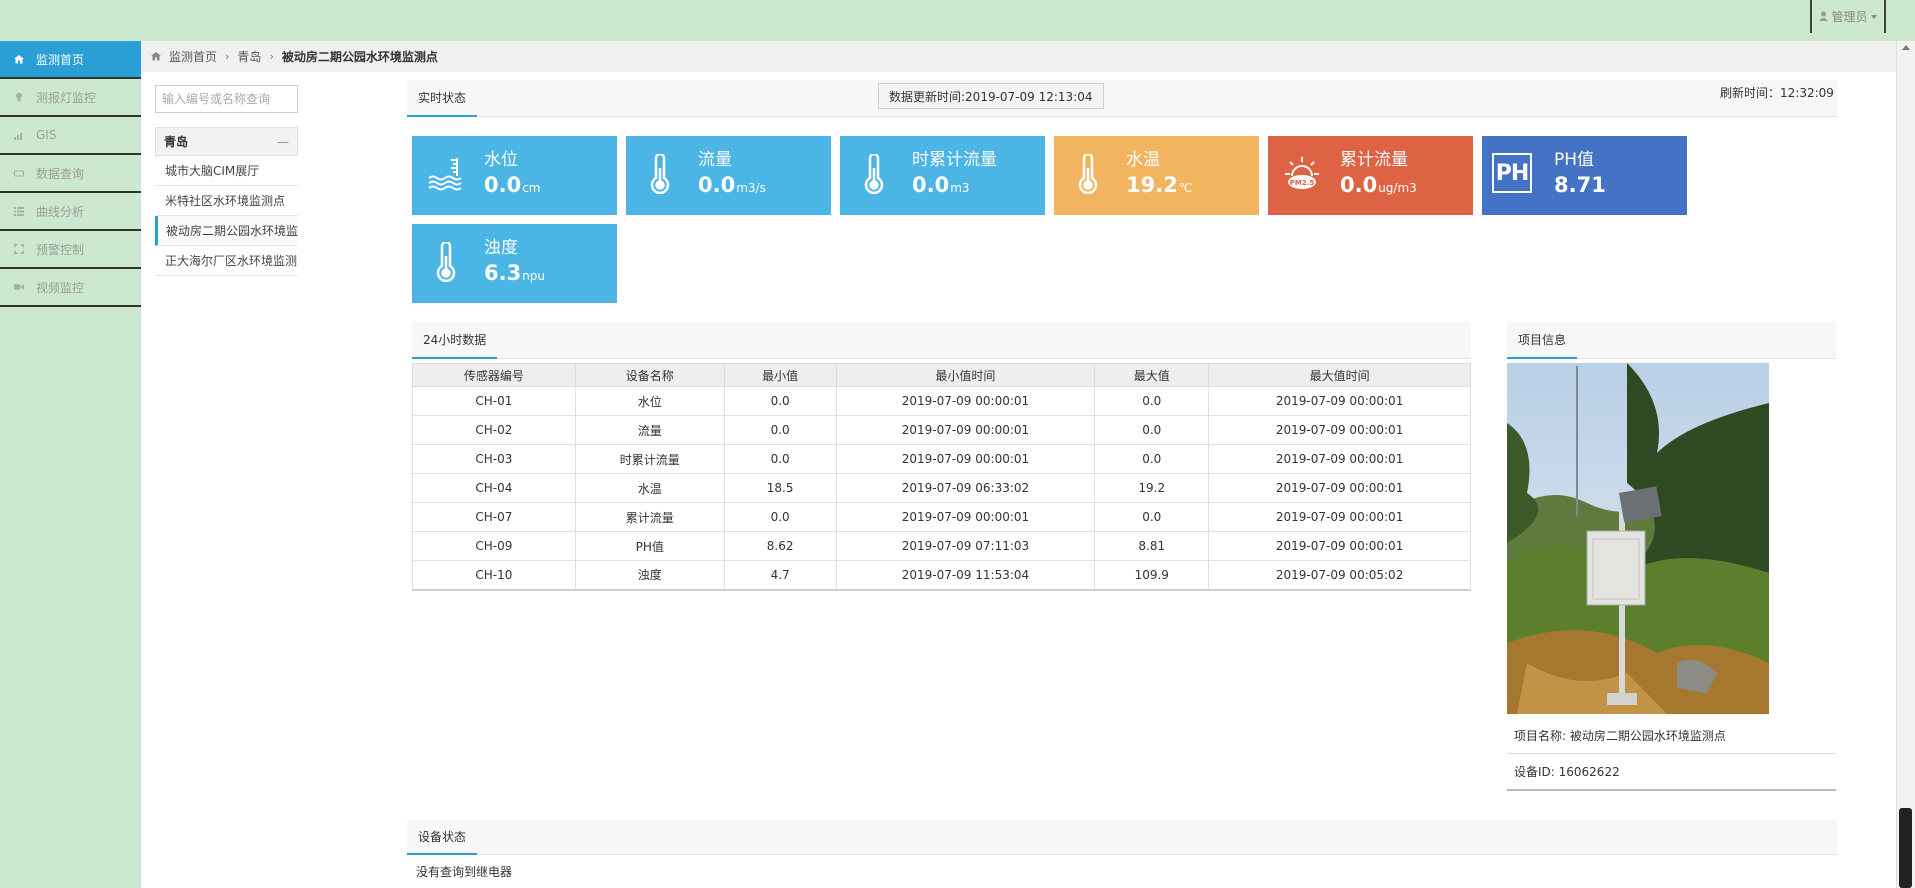  I want to click on sidebar-item-home: 监测首页, so click(70, 60).